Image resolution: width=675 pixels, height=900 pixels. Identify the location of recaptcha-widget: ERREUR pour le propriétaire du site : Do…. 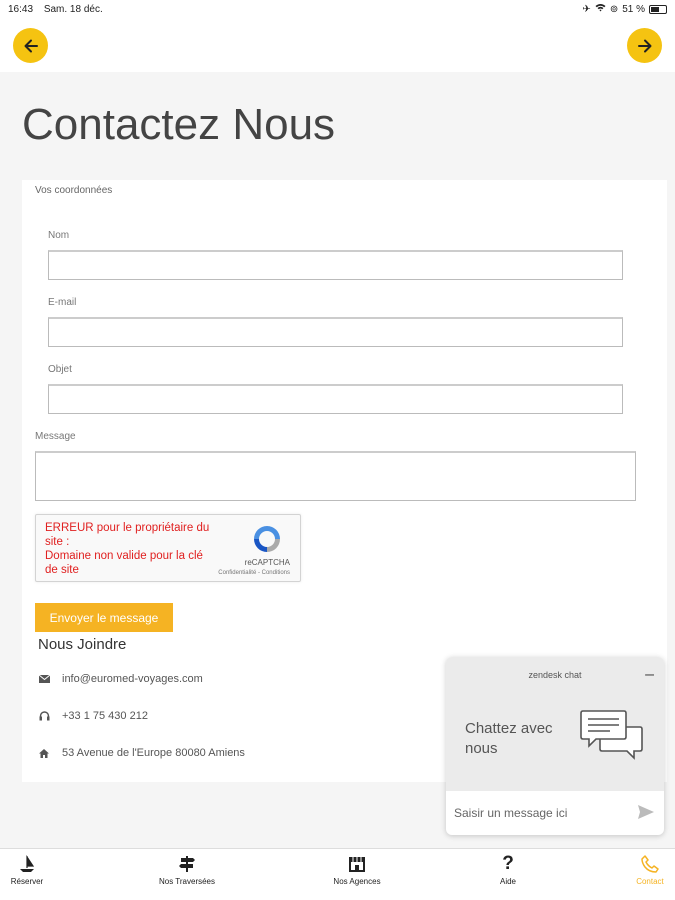
(168, 548).